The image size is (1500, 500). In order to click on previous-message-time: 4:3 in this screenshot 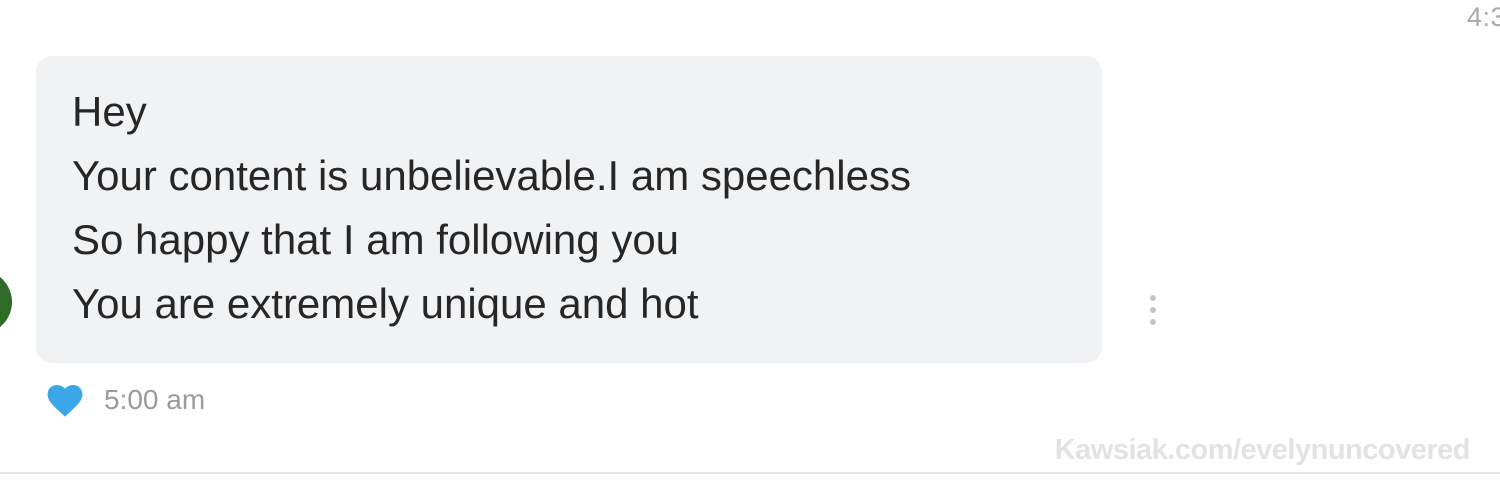, I will do `click(1483, 17)`.